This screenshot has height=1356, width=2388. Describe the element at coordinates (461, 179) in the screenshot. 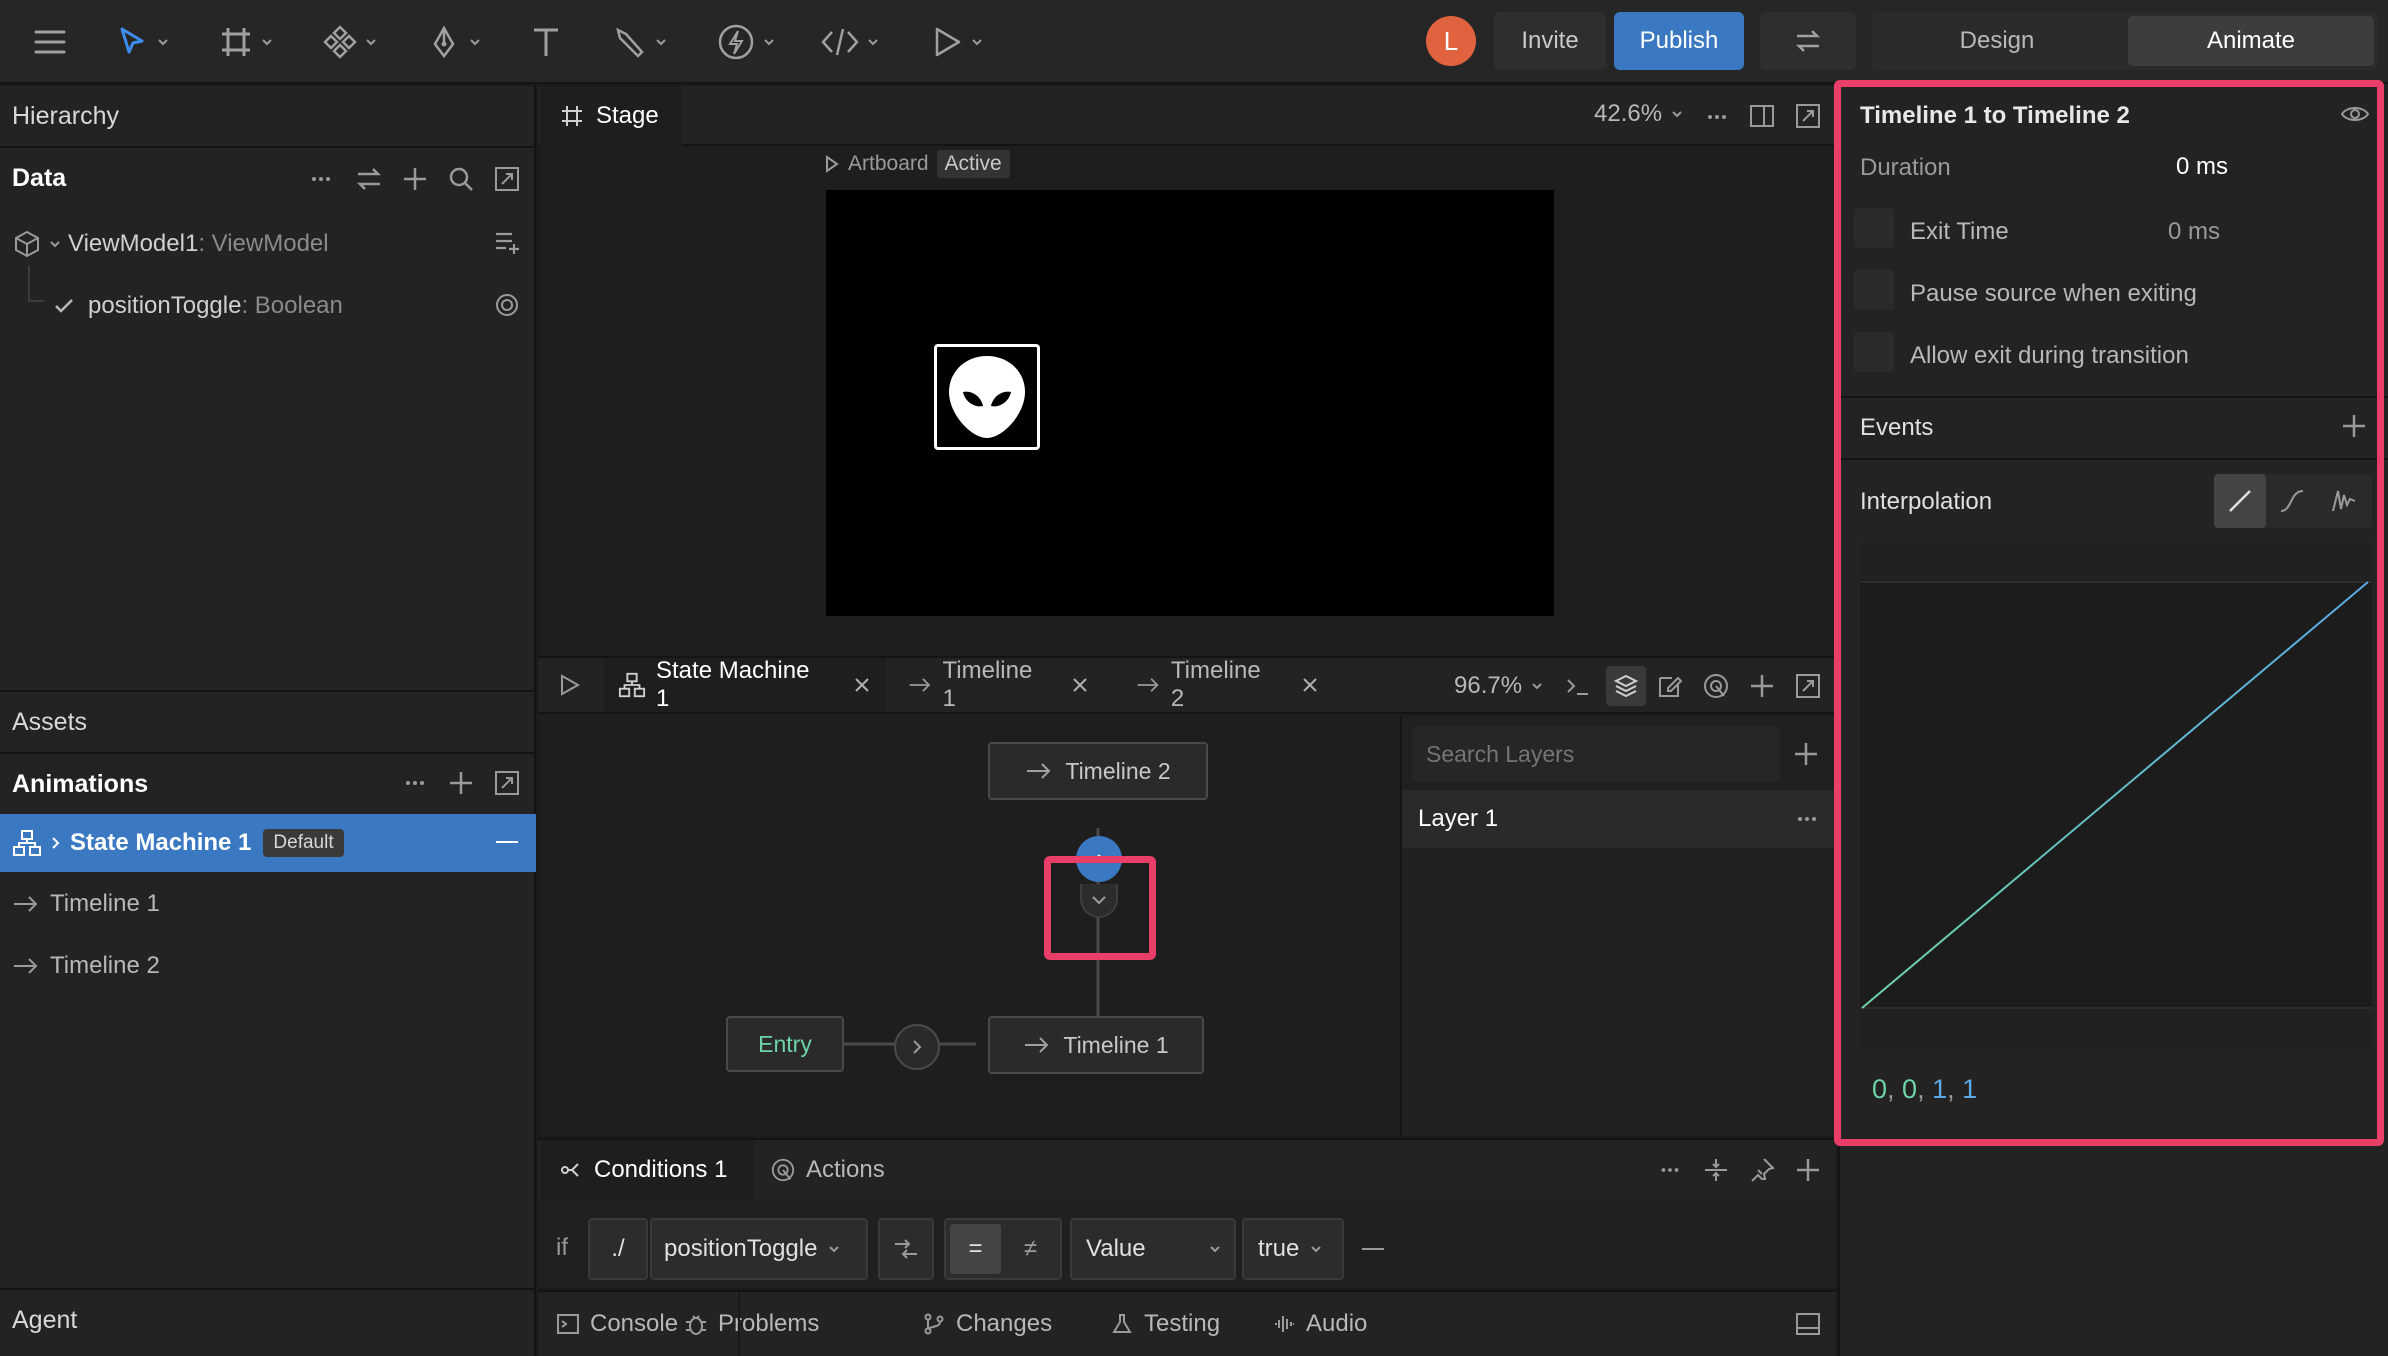

I see `search-icon` at that location.